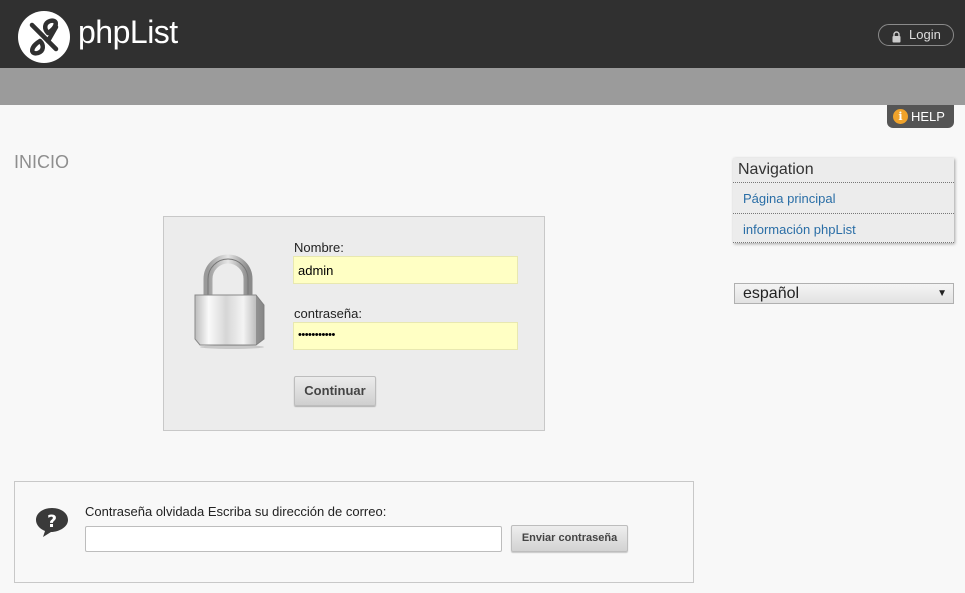 The image size is (965, 593). I want to click on login-button: Login, so click(916, 35).